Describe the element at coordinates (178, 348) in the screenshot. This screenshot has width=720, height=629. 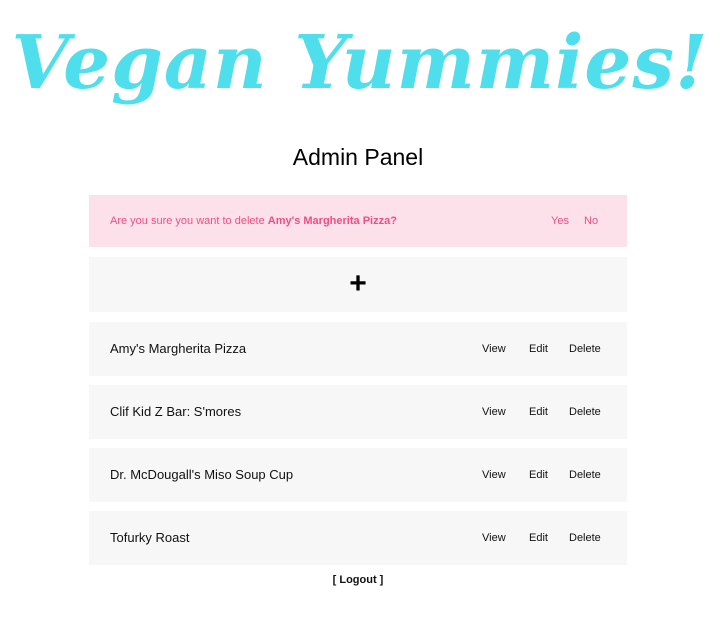
I see `item-name: Amy's Margherita Pizza` at that location.